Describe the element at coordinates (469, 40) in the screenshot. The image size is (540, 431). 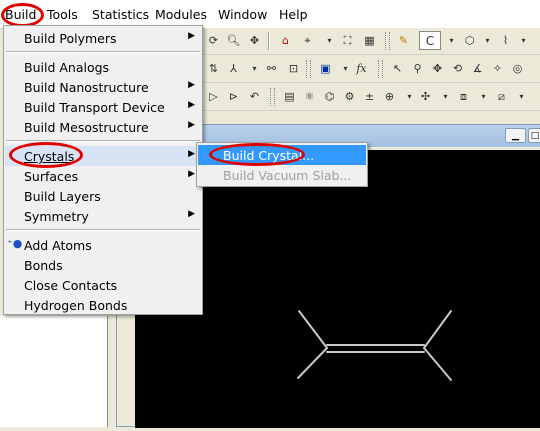
I see `sketch-ring-icon: ⬡` at that location.